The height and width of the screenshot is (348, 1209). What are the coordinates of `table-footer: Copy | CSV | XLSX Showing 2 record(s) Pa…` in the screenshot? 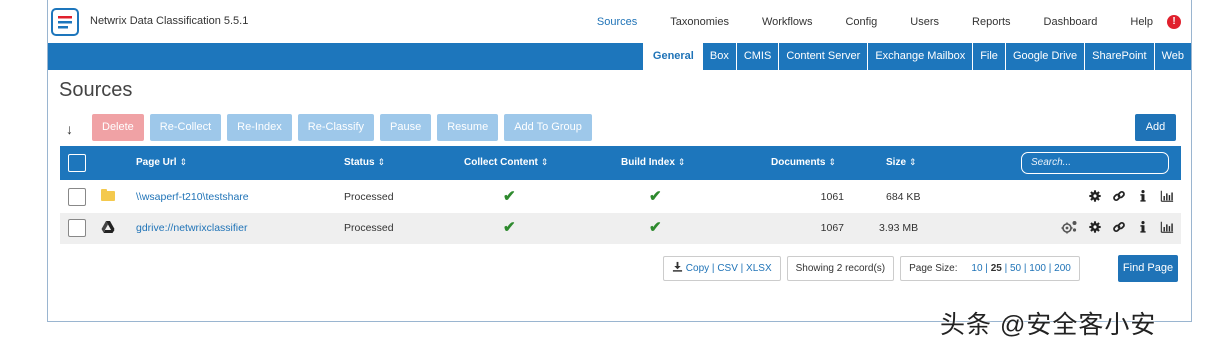 It's located at (874, 268).